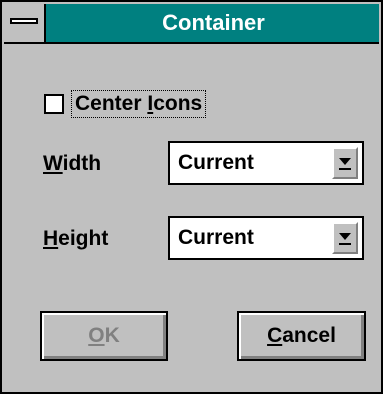  I want to click on width-select: Current, so click(266, 163).